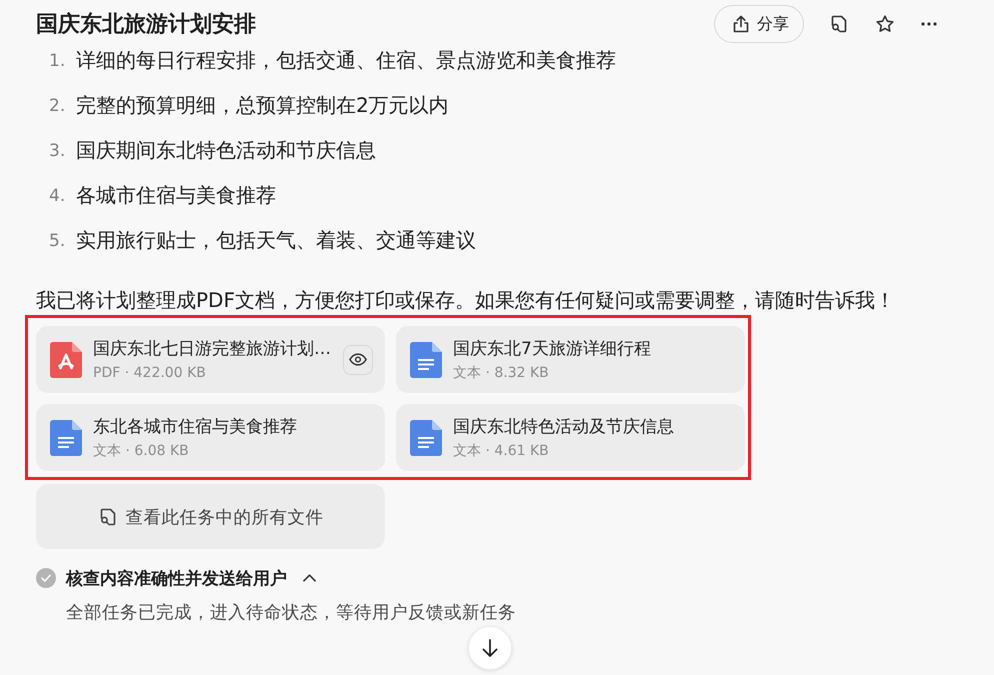  I want to click on list-number: 2., so click(57, 106).